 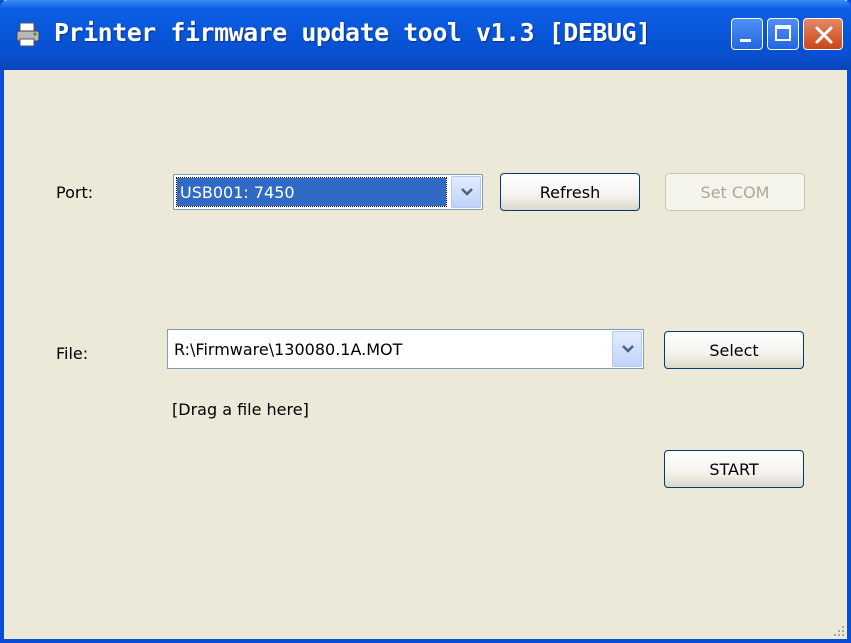 What do you see at coordinates (75, 192) in the screenshot?
I see `port-label: Port:` at bounding box center [75, 192].